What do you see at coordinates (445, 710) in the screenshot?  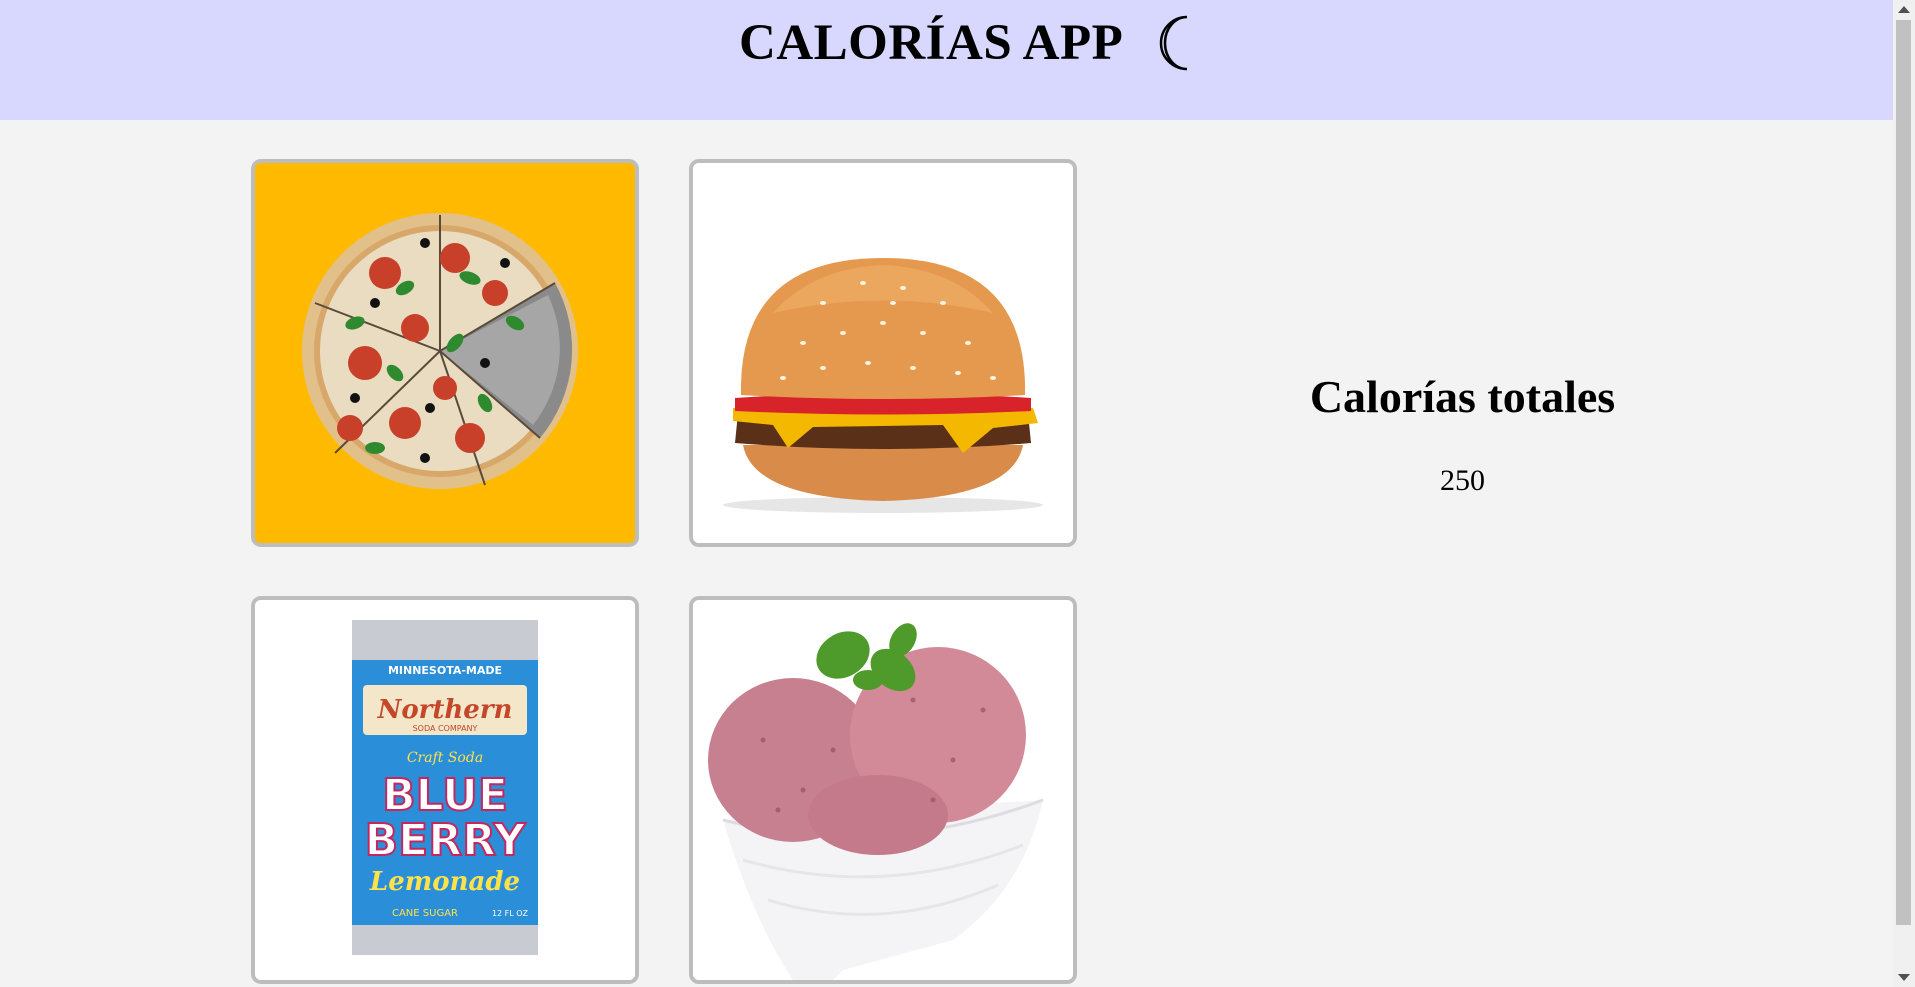 I see `soda-brand: Northern` at bounding box center [445, 710].